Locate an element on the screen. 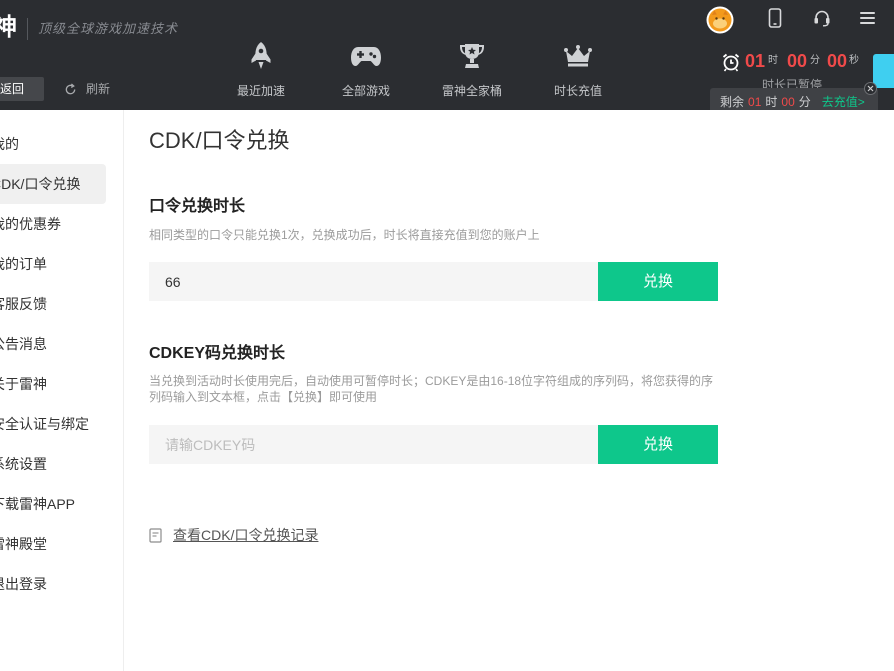 This screenshot has width=894, height=671. sidebar-item-logout: 退出登录 is located at coordinates (53, 584).